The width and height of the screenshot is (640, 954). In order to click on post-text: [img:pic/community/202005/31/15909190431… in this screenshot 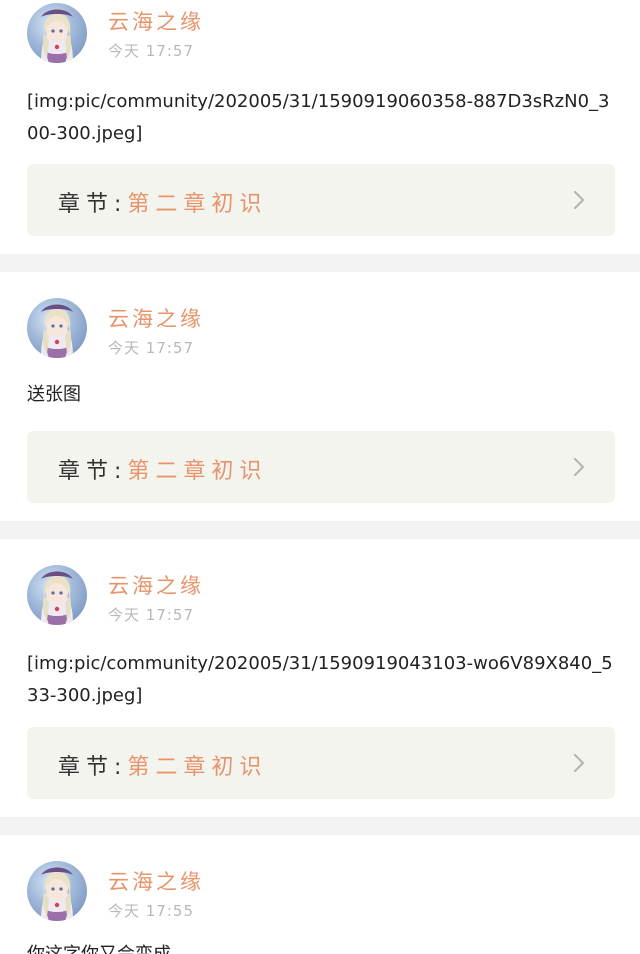, I will do `click(320, 679)`.